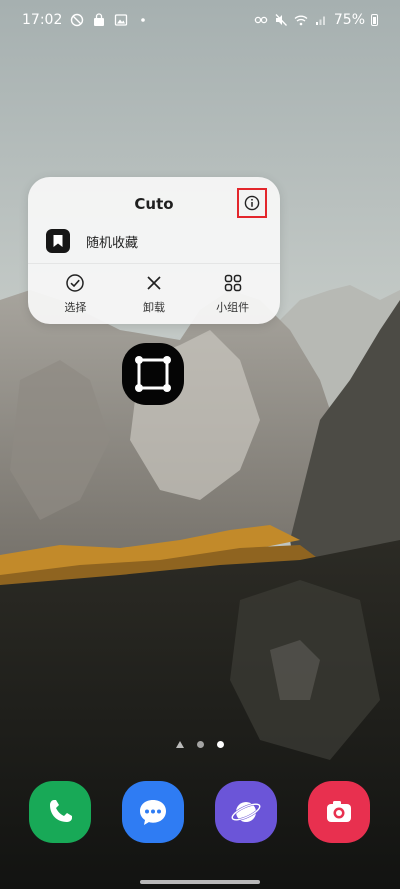 This screenshot has width=400, height=889. I want to click on home-gesture-bar, so click(200, 882).